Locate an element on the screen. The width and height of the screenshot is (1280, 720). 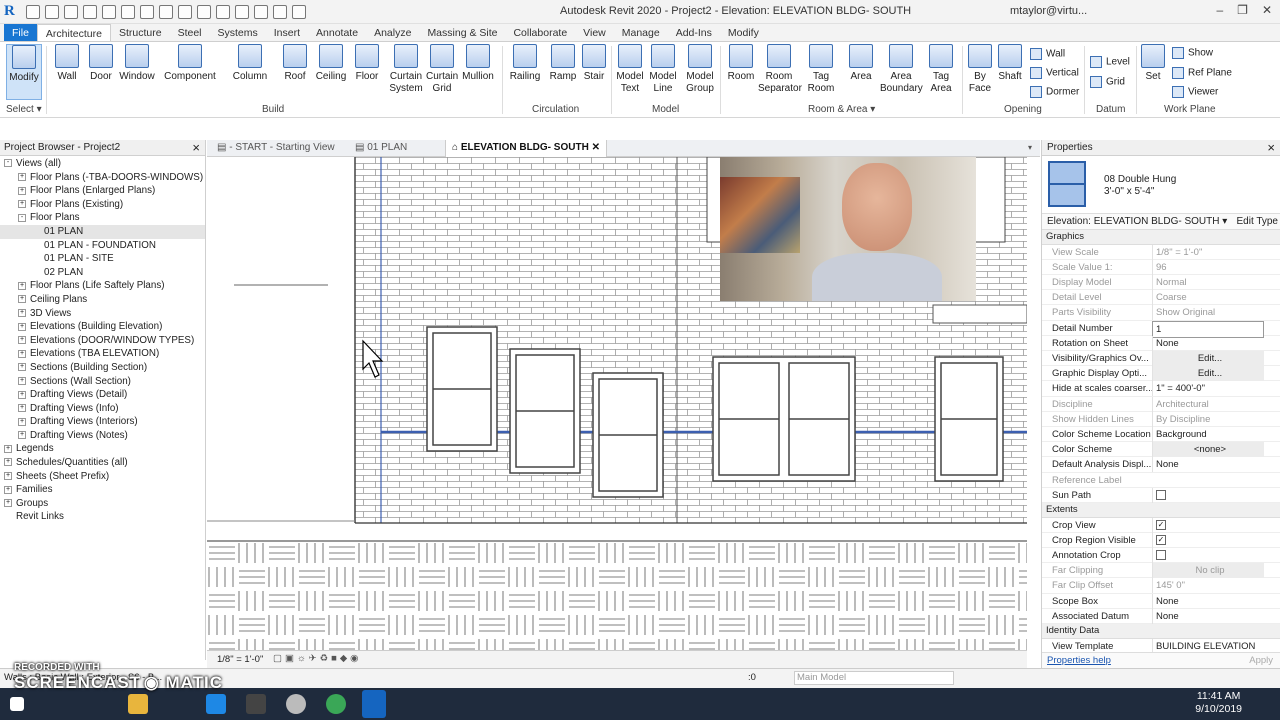
ramp-button: Ramp is located at coordinates (563, 63).